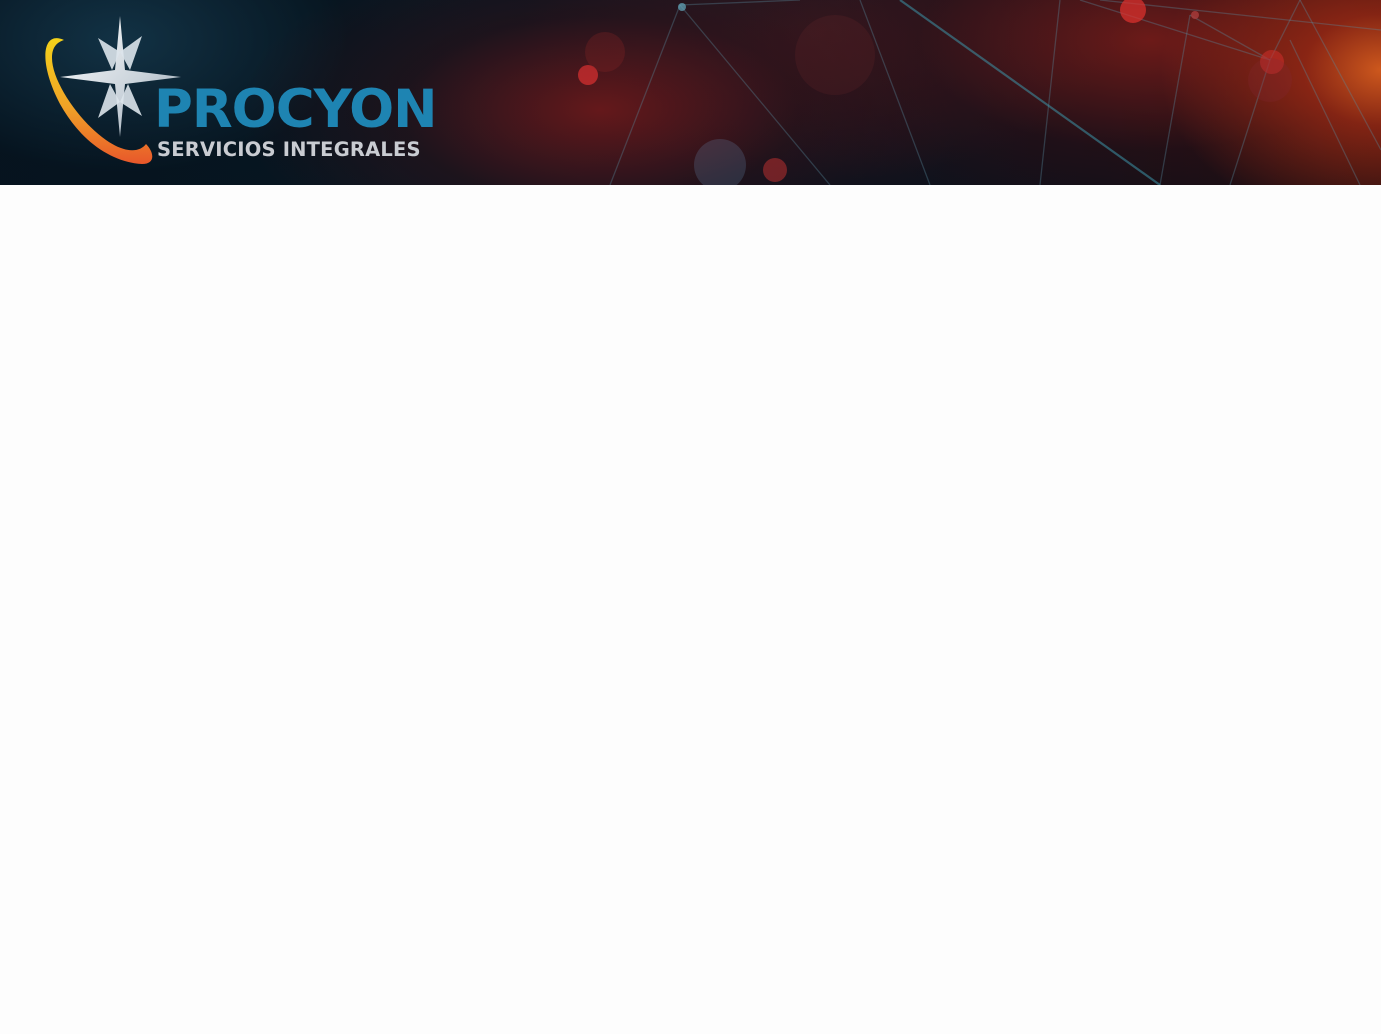  What do you see at coordinates (289, 149) in the screenshot?
I see `brand-tagline: SERVICIOS INTEGRALES` at bounding box center [289, 149].